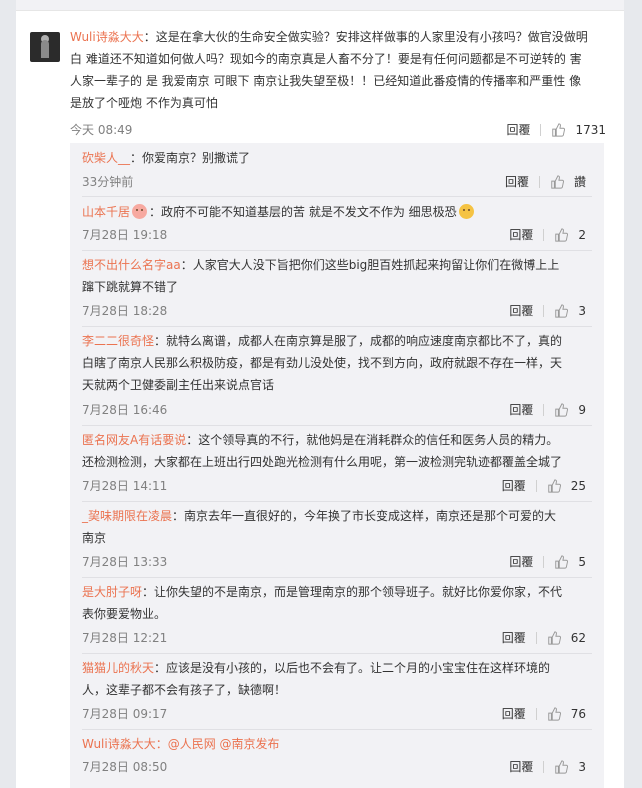 Image resolution: width=642 pixels, height=788 pixels. I want to click on reply-username: Wuli诗淼大大, so click(119, 744).